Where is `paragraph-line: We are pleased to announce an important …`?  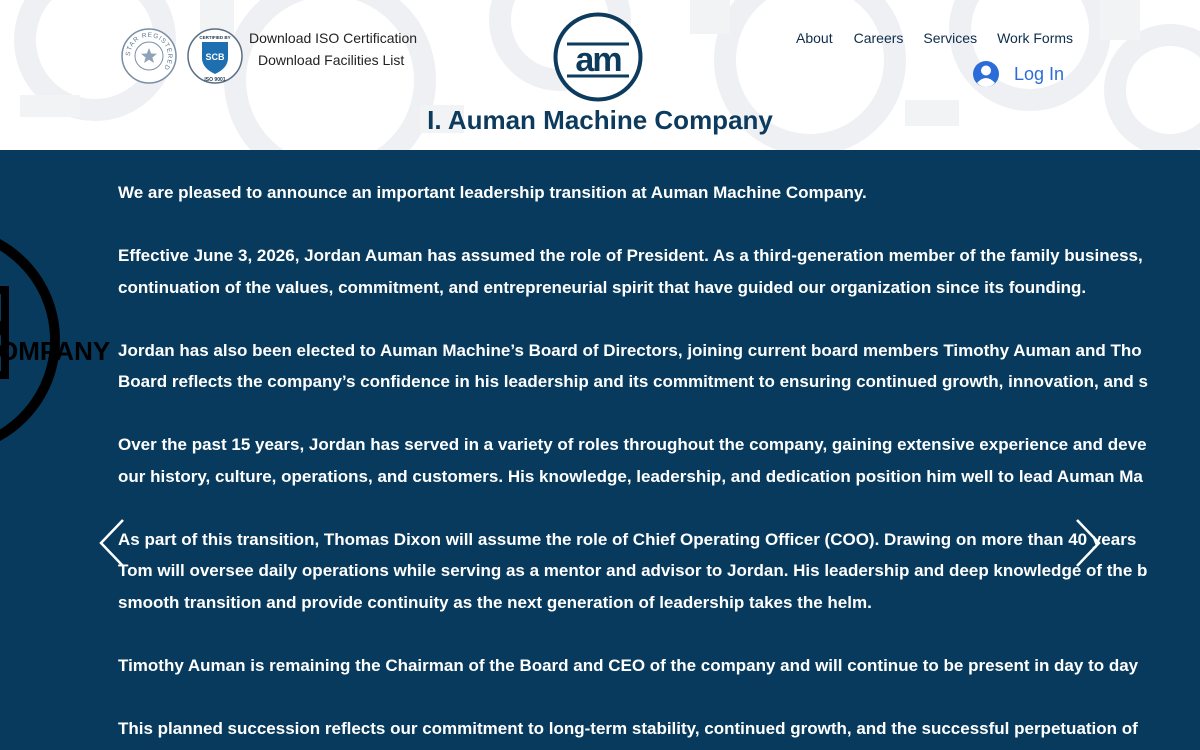
paragraph-line: We are pleased to announce an important … is located at coordinates (492, 192).